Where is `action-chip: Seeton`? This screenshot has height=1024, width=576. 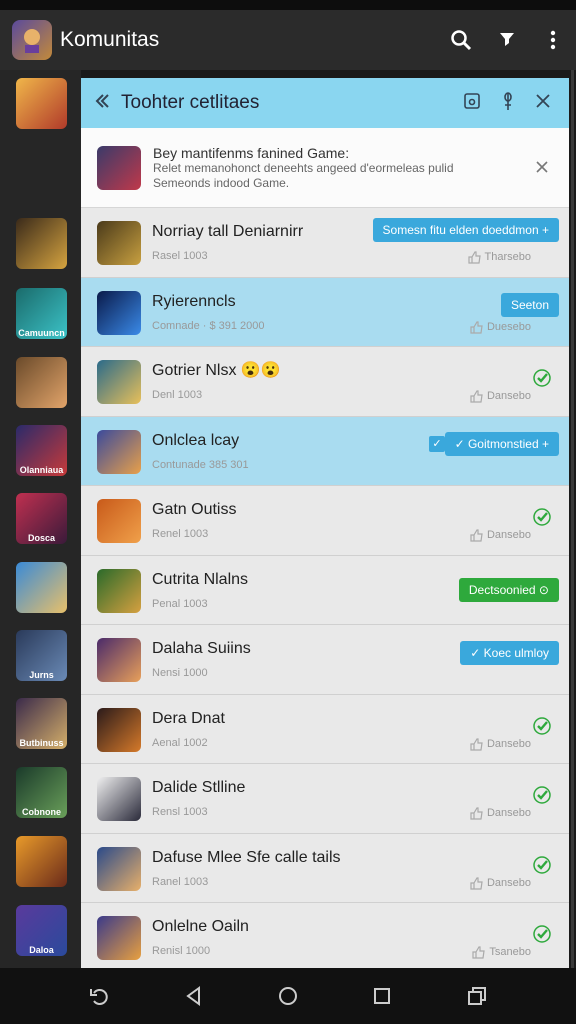 action-chip: Seeton is located at coordinates (529, 304).